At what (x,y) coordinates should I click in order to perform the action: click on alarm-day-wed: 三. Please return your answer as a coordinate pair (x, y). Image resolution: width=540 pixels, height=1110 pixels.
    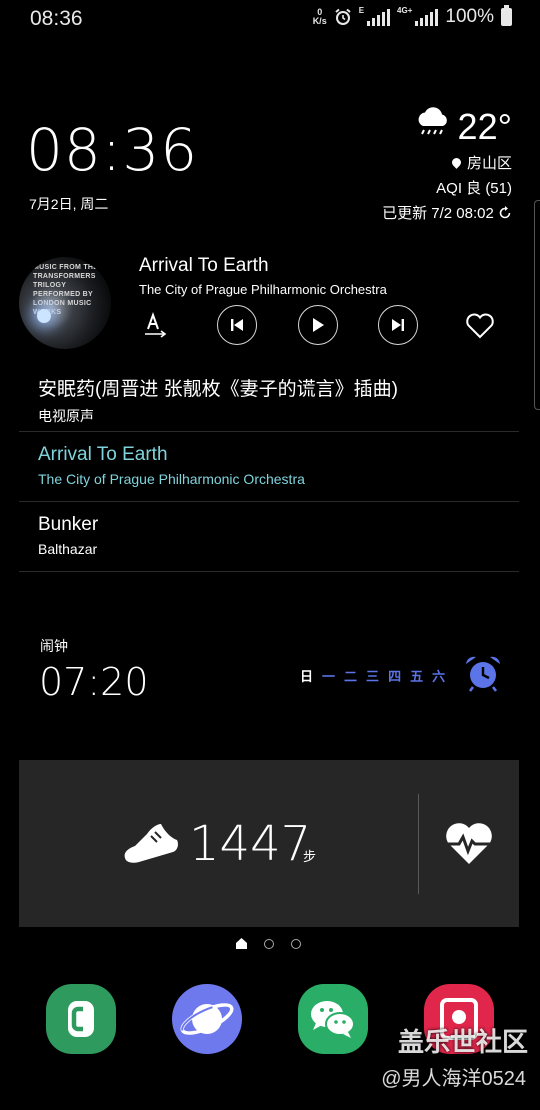
    Looking at the image, I should click on (373, 676).